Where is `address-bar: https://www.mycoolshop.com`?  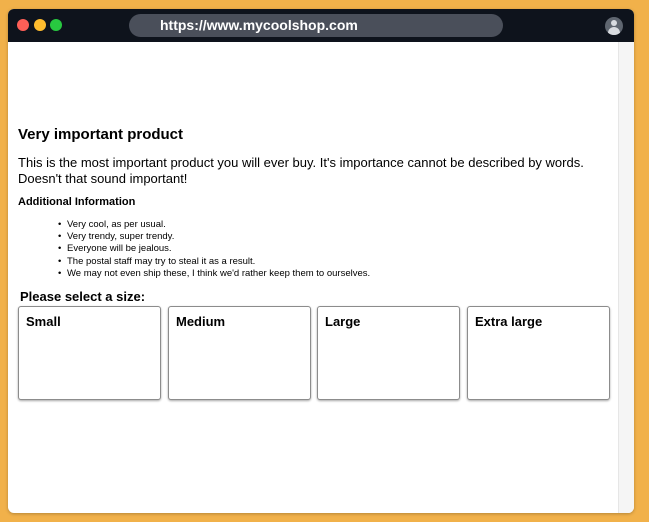 address-bar: https://www.mycoolshop.com is located at coordinates (316, 25).